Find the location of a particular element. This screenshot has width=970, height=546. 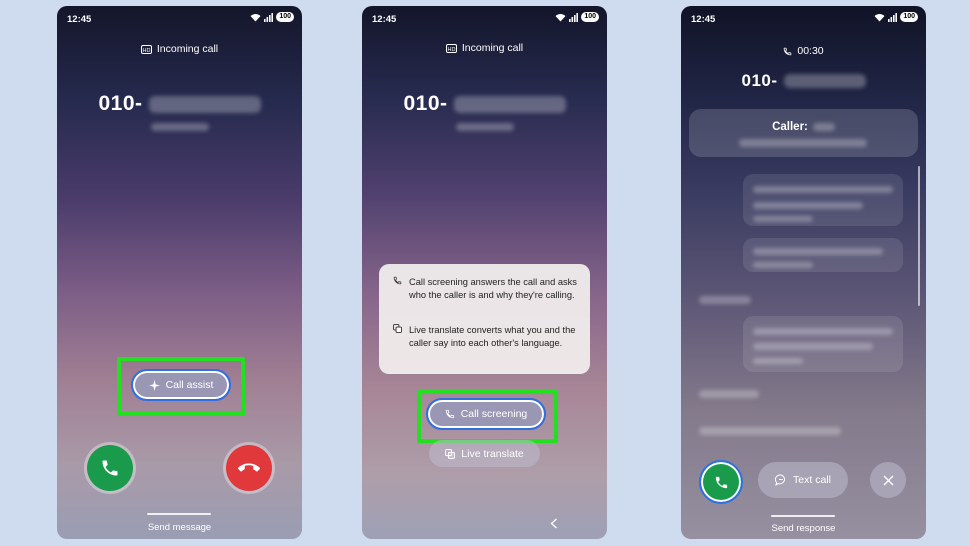

call-screening-label: Call screening is located at coordinates (494, 414).